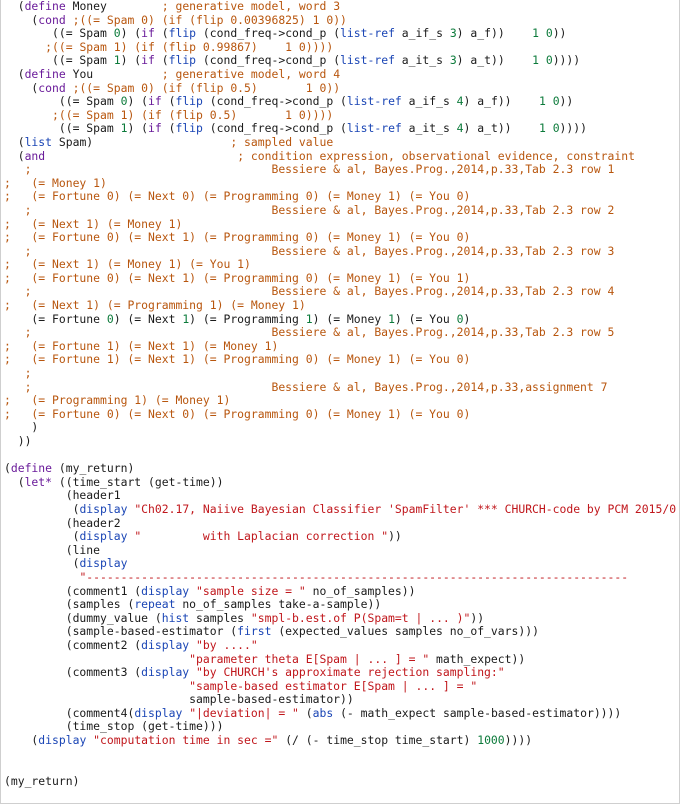 Image resolution: width=680 pixels, height=804 pixels. What do you see at coordinates (340, 374) in the screenshot?
I see `code-line: ;` at bounding box center [340, 374].